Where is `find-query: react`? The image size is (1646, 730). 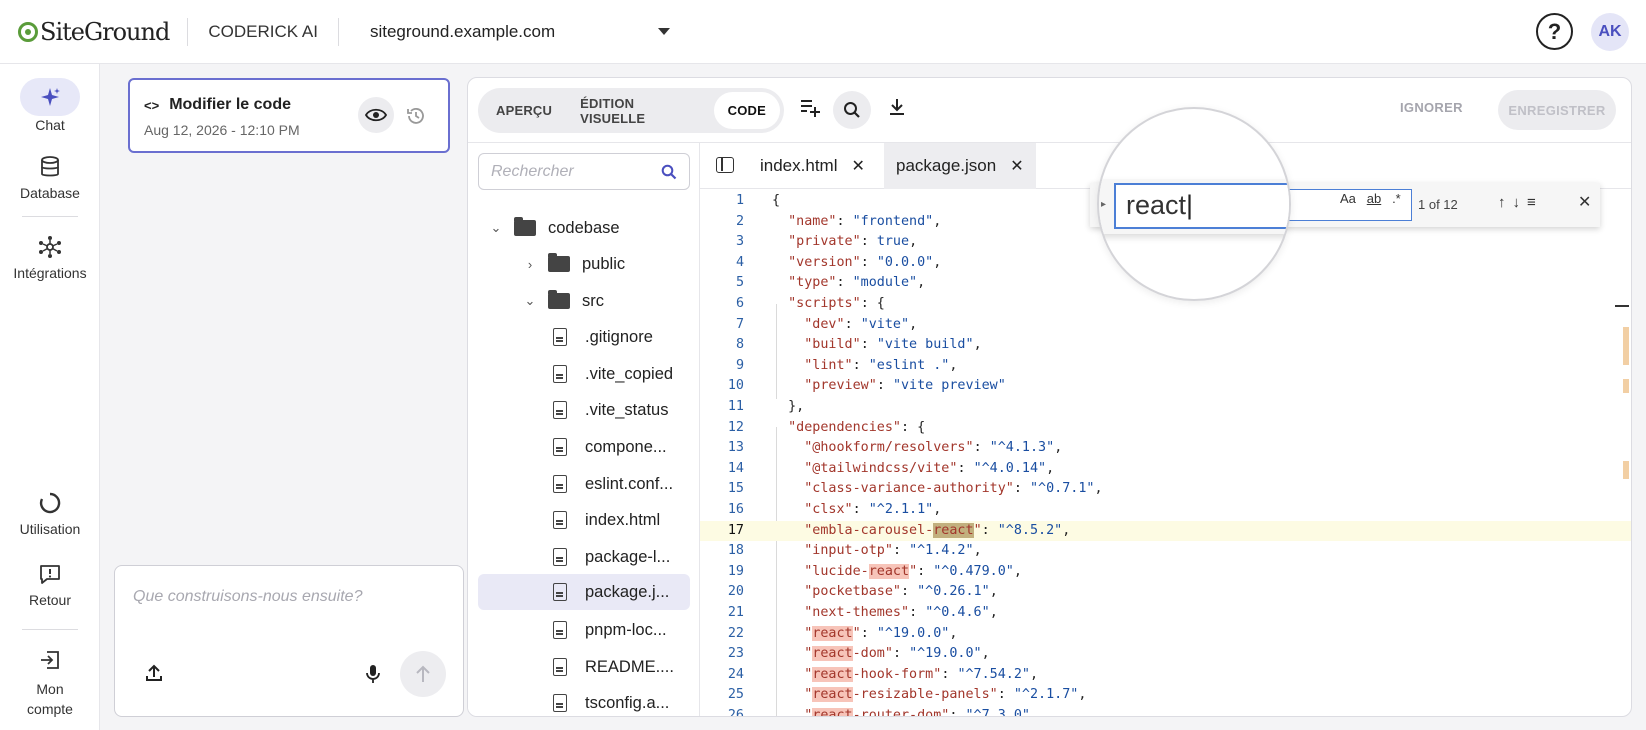
find-query: react is located at coordinates (1156, 205).